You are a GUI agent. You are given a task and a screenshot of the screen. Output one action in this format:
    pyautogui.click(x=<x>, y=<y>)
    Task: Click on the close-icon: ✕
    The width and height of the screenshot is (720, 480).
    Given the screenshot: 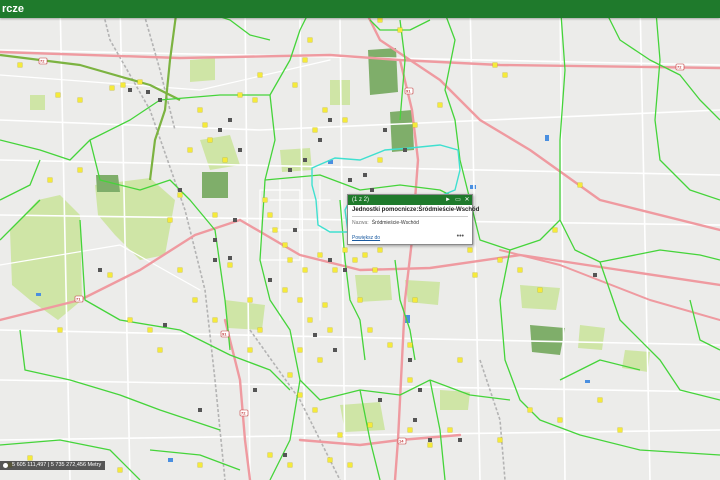 What is the action you would take?
    pyautogui.click(x=467, y=200)
    